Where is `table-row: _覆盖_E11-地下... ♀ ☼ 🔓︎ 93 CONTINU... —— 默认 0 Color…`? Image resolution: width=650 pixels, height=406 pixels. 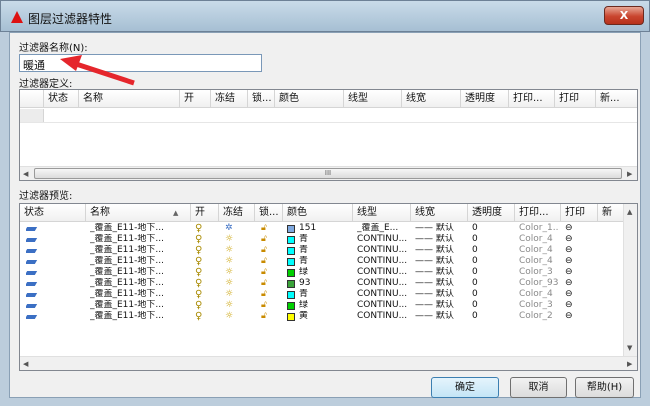
table-row: _覆盖_E11-地下... ♀ ☼ 🔓︎ 93 CONTINU... —— 默认 0 Color… is located at coordinates (328, 283).